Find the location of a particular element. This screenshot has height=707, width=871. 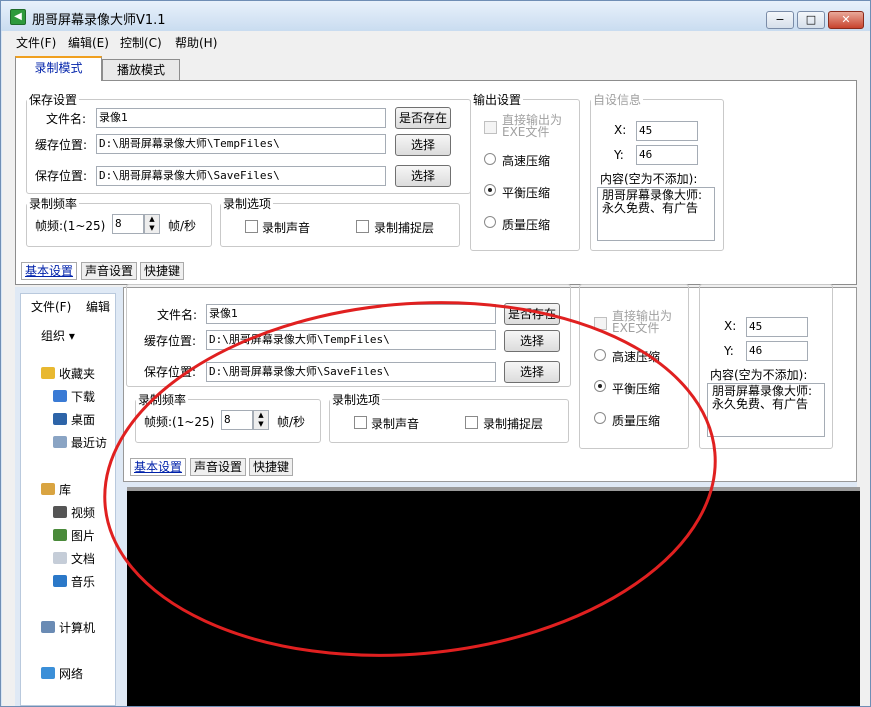

explorer-menu-edit: 编辑 is located at coordinates (98, 306).